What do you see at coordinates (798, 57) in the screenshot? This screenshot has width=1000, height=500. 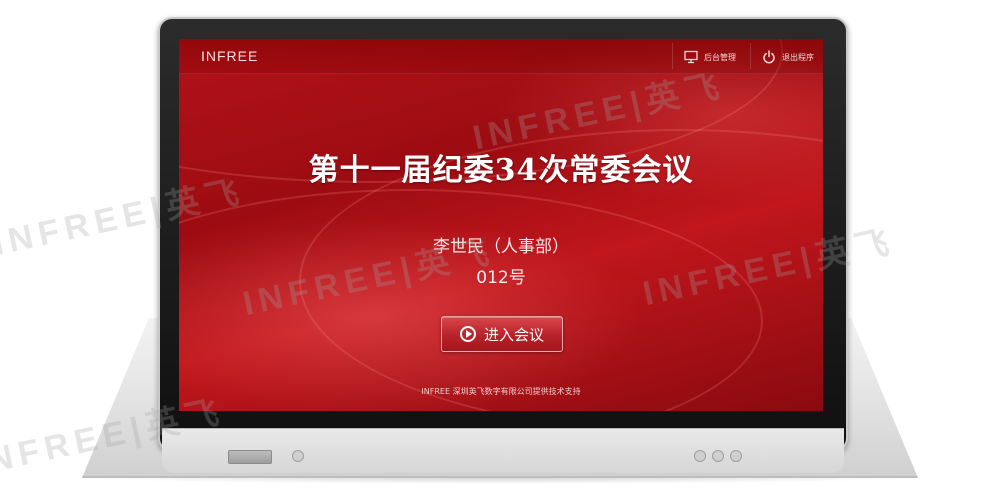 I see `exit-label: 退出程序` at bounding box center [798, 57].